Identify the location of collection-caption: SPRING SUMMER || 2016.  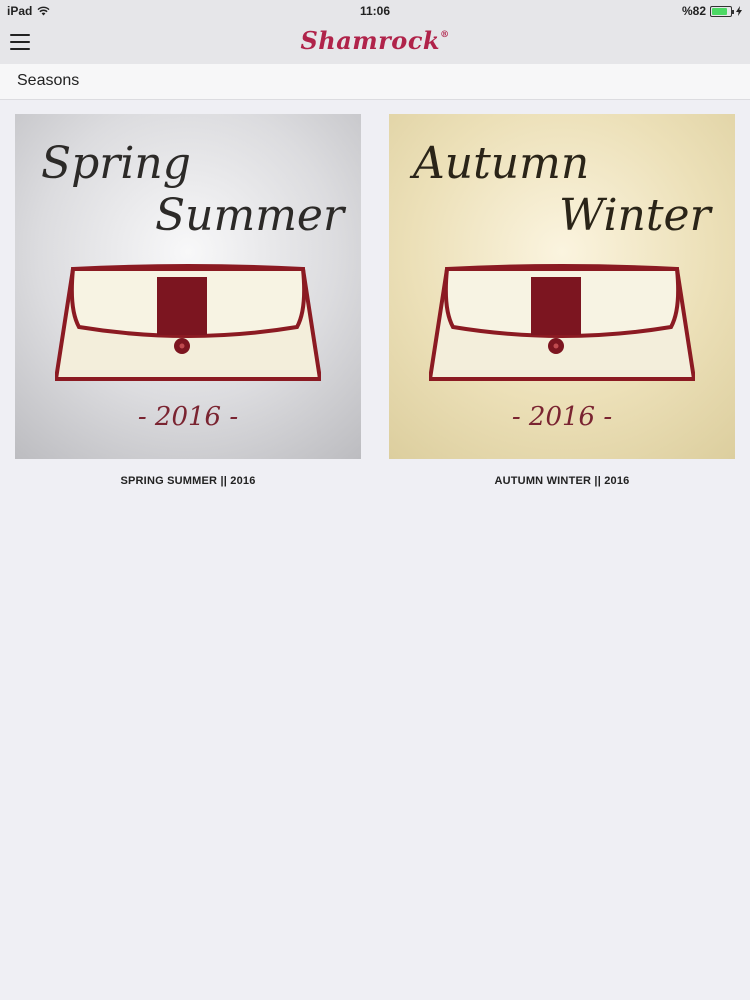
(188, 481).